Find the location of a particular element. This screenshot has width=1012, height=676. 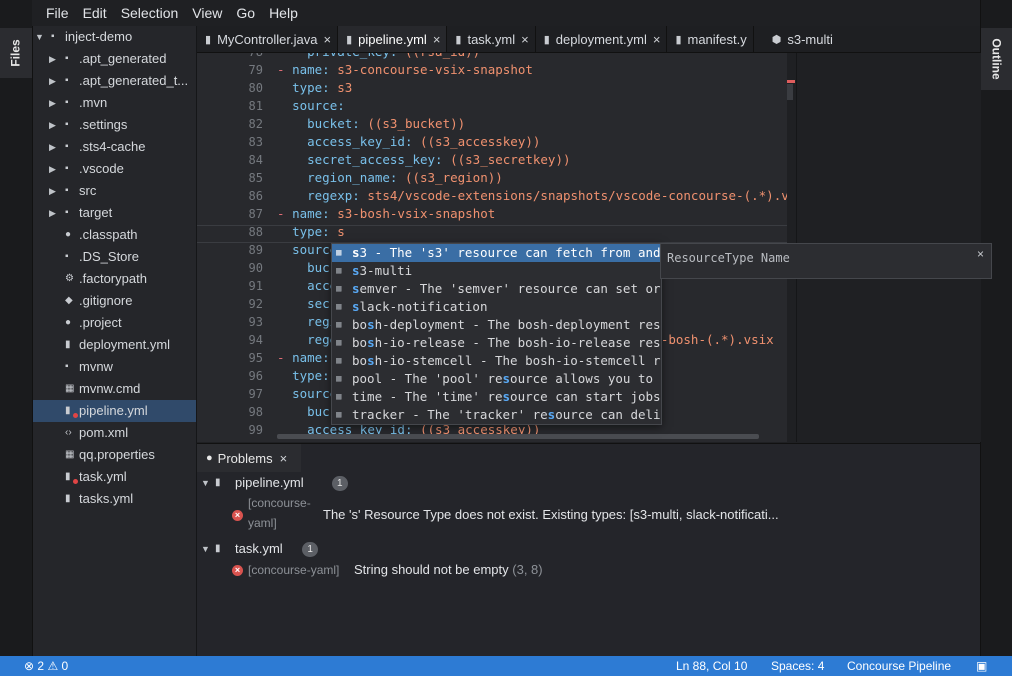

tree-item: ‹› pom.xml is located at coordinates (114, 433).